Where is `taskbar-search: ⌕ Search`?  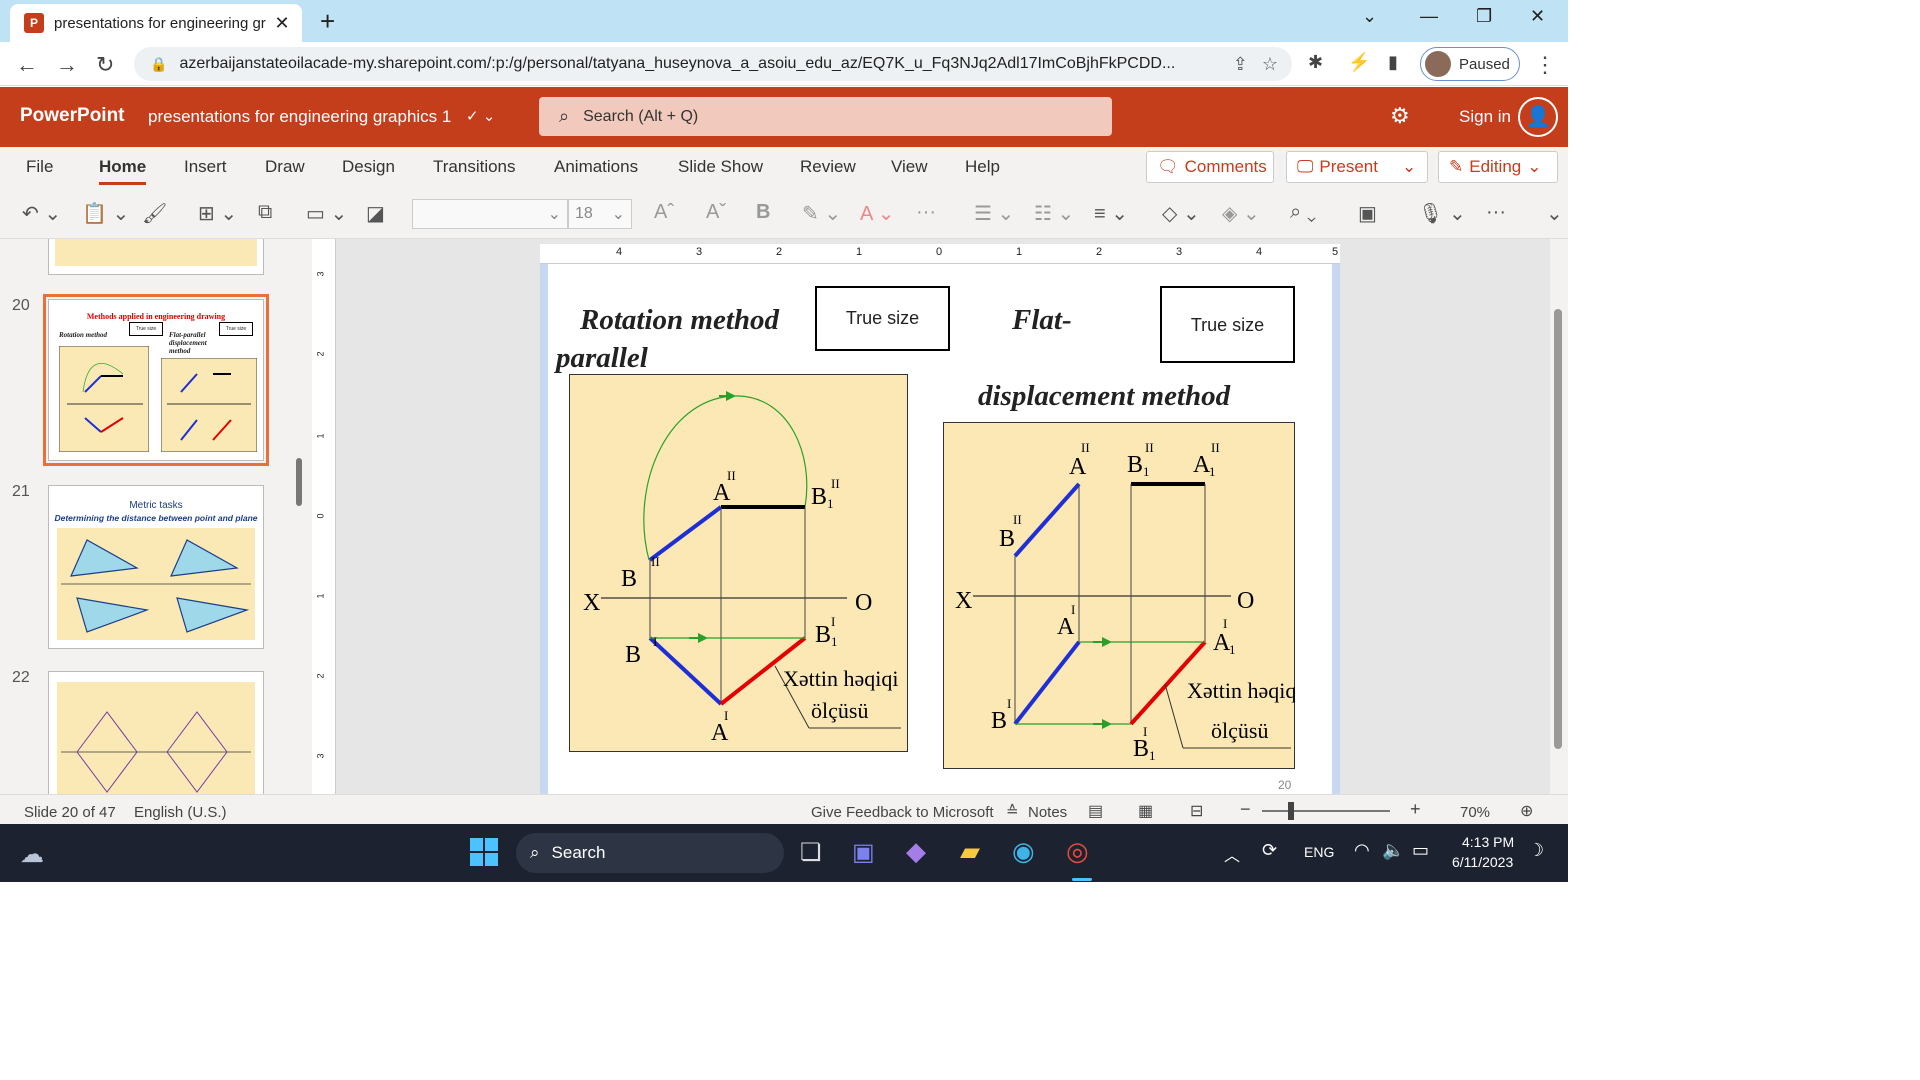
taskbar-search: ⌕ Search is located at coordinates (650, 853).